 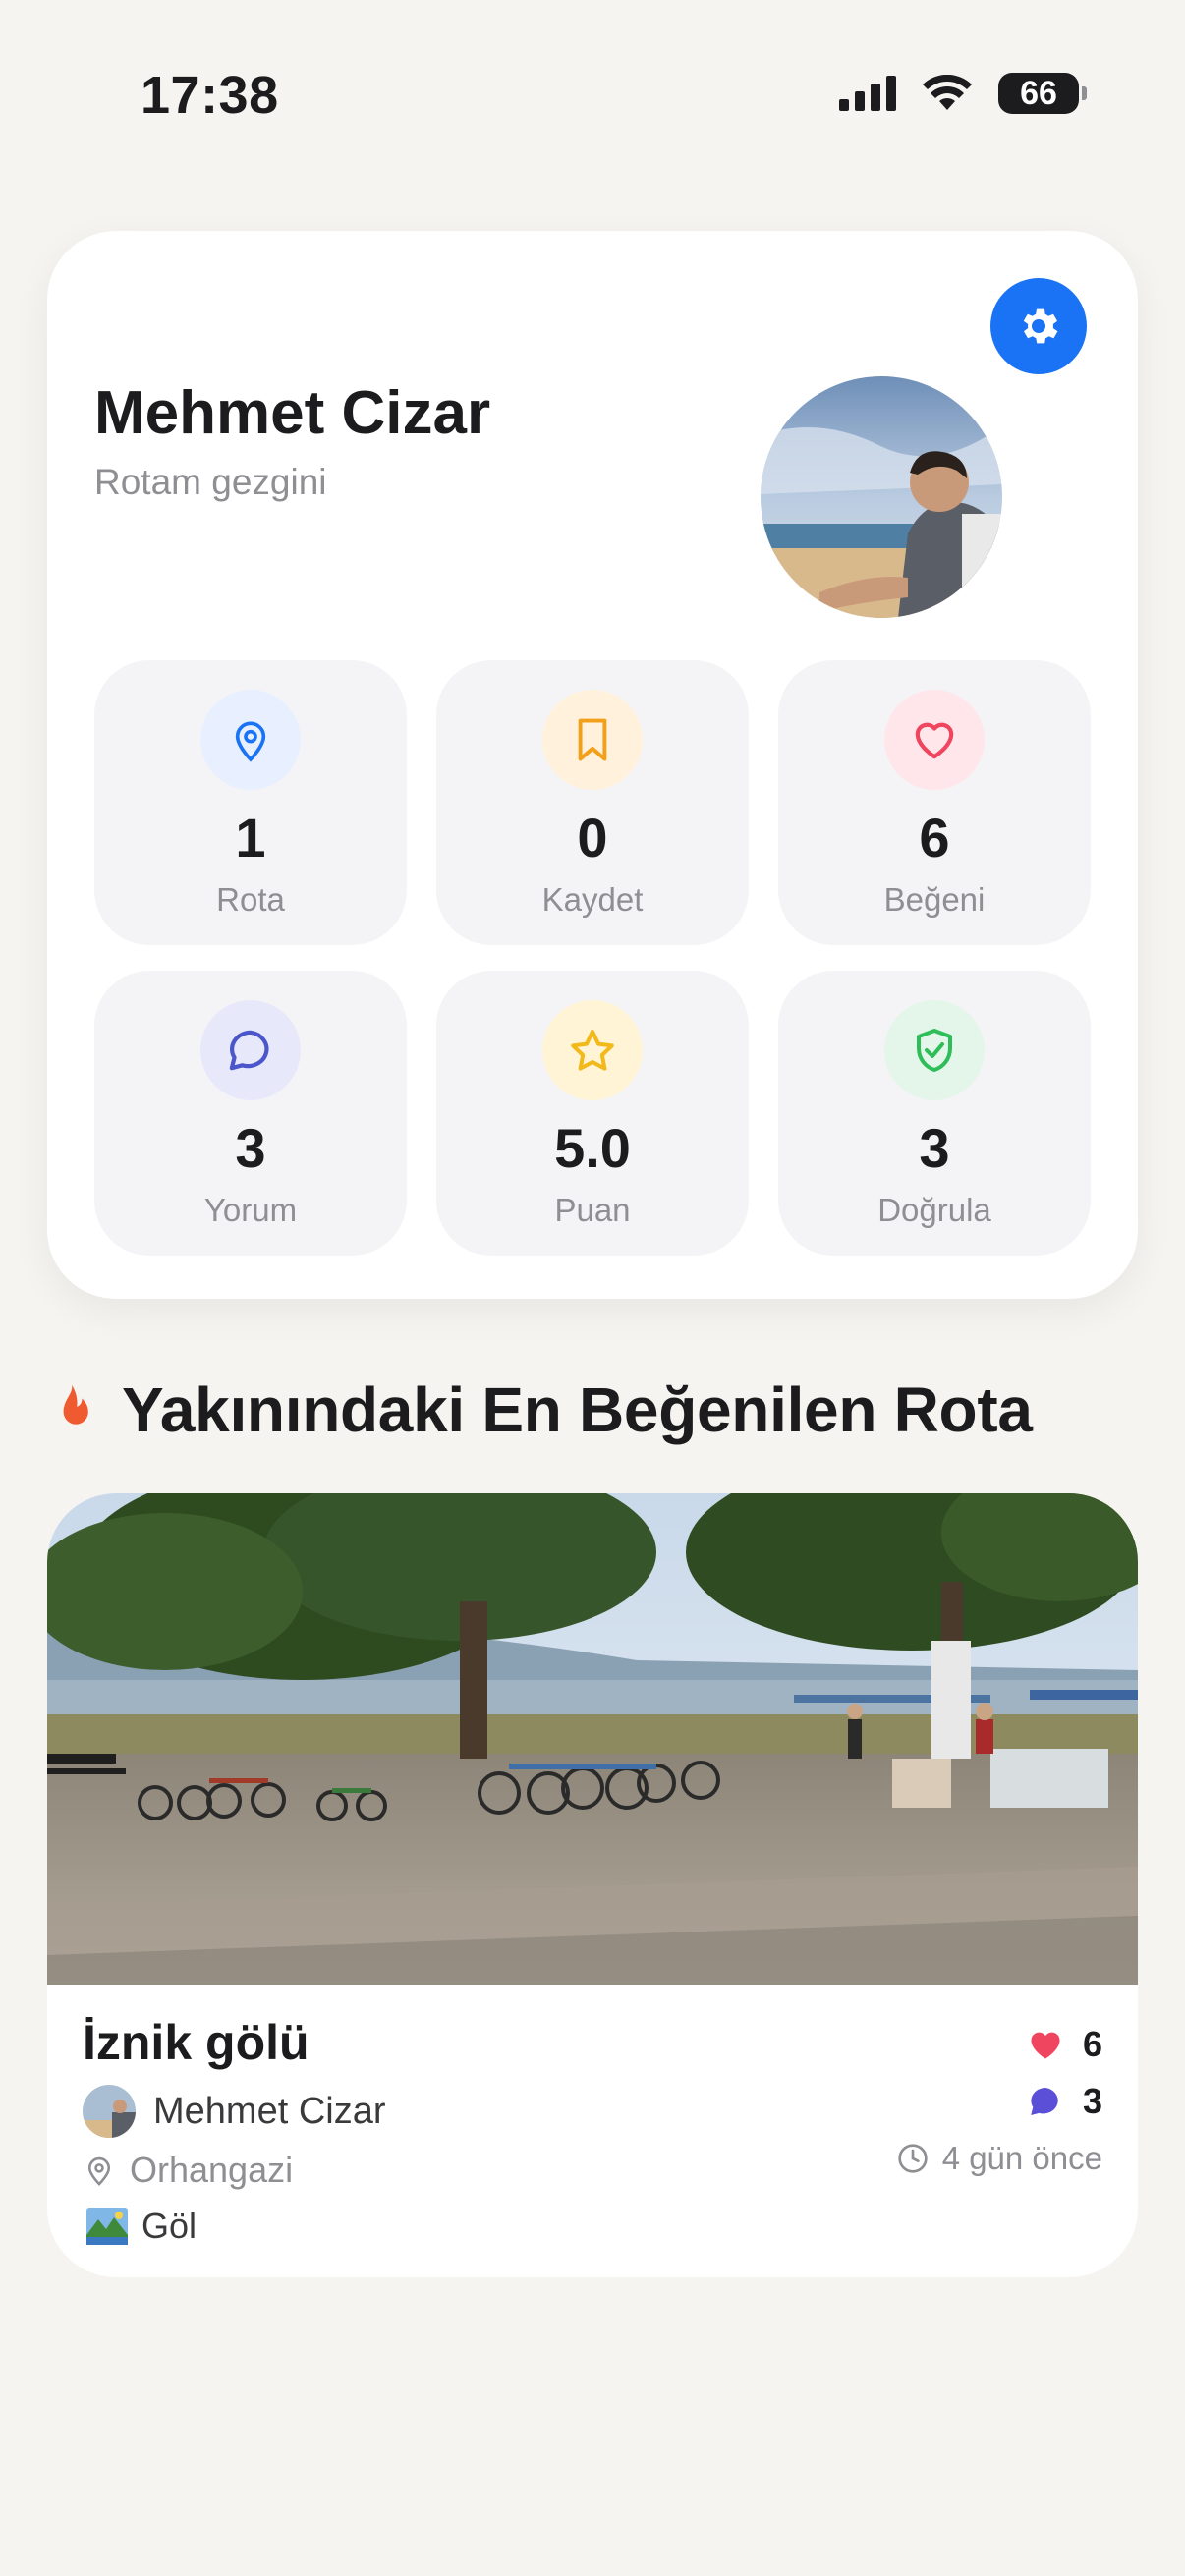 I want to click on settings-button, so click(x=1038, y=326).